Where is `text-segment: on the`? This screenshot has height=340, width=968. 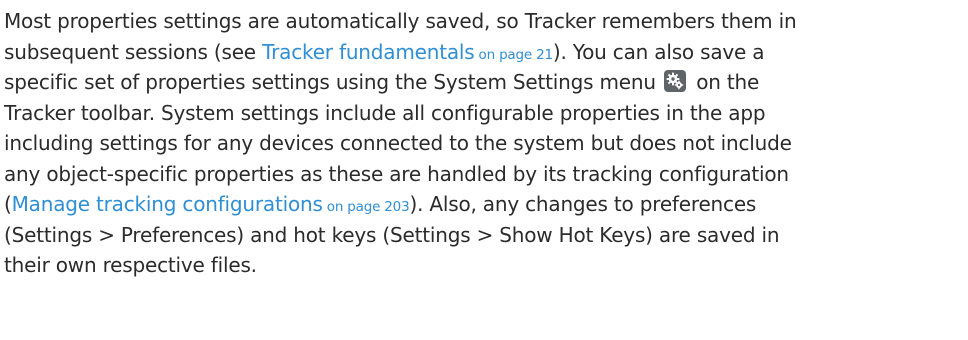 text-segment: on the is located at coordinates (728, 82).